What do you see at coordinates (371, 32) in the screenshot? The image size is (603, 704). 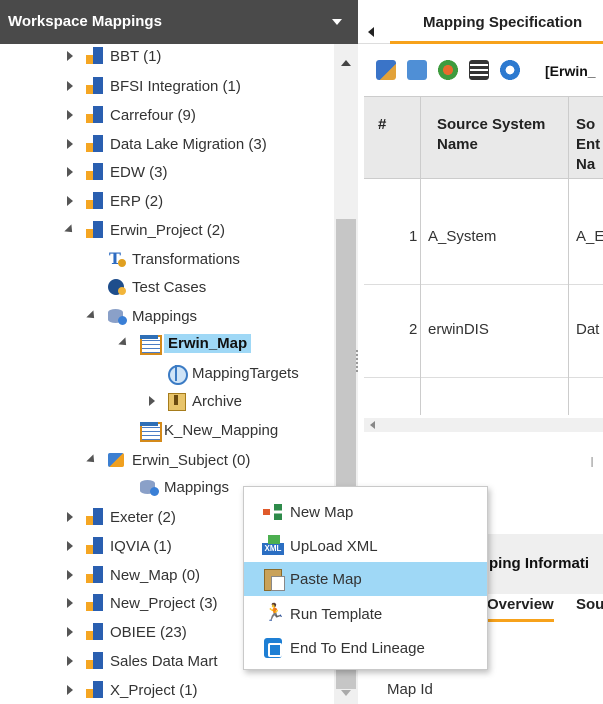 I see `tab-scroll-left-icon` at bounding box center [371, 32].